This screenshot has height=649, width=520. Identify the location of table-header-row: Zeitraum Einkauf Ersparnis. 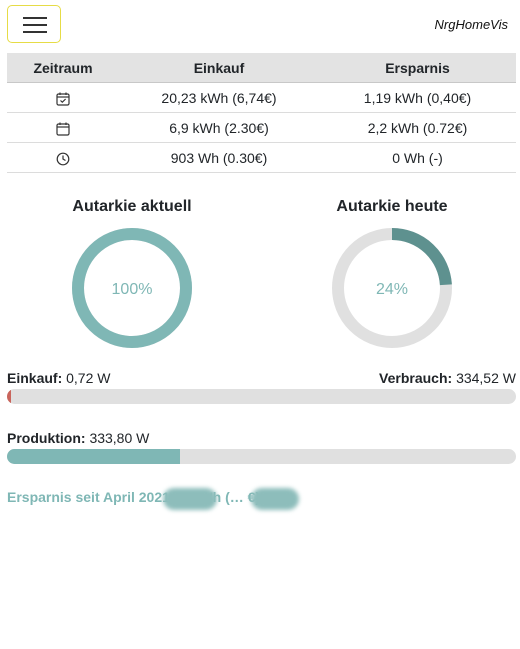
(261, 68).